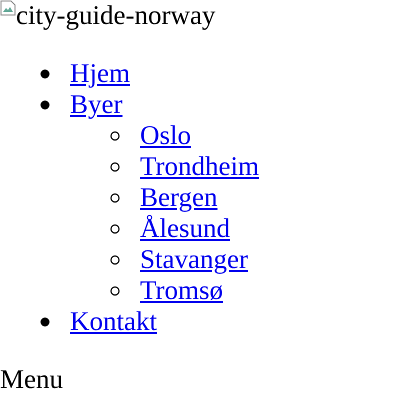 This screenshot has width=400, height=400. Describe the element at coordinates (194, 259) in the screenshot. I see `nav-link: Stavanger` at that location.